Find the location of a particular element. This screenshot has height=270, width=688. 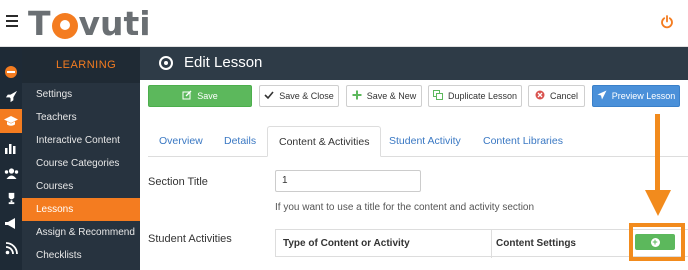

student-activities-label: Student Activities is located at coordinates (190, 239).